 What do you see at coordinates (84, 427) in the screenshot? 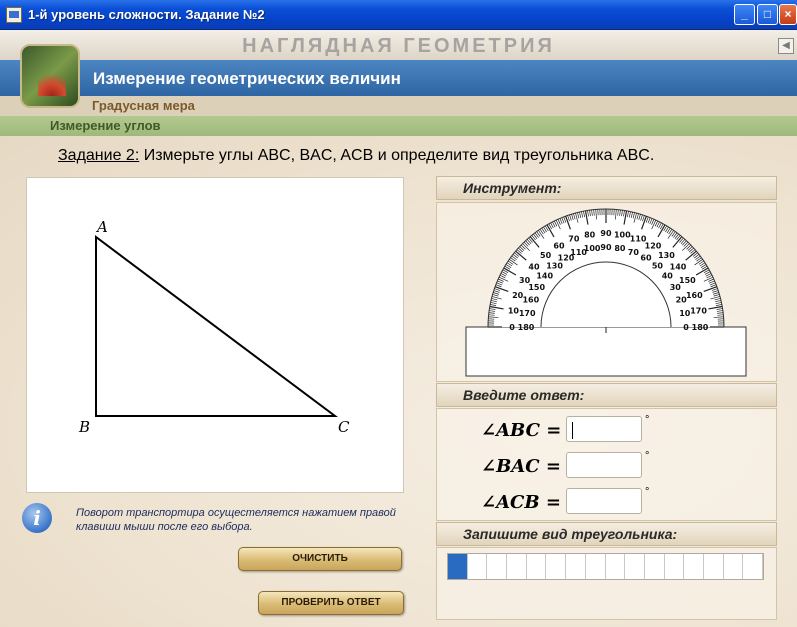
I see `vertex-b-label: B` at bounding box center [84, 427].